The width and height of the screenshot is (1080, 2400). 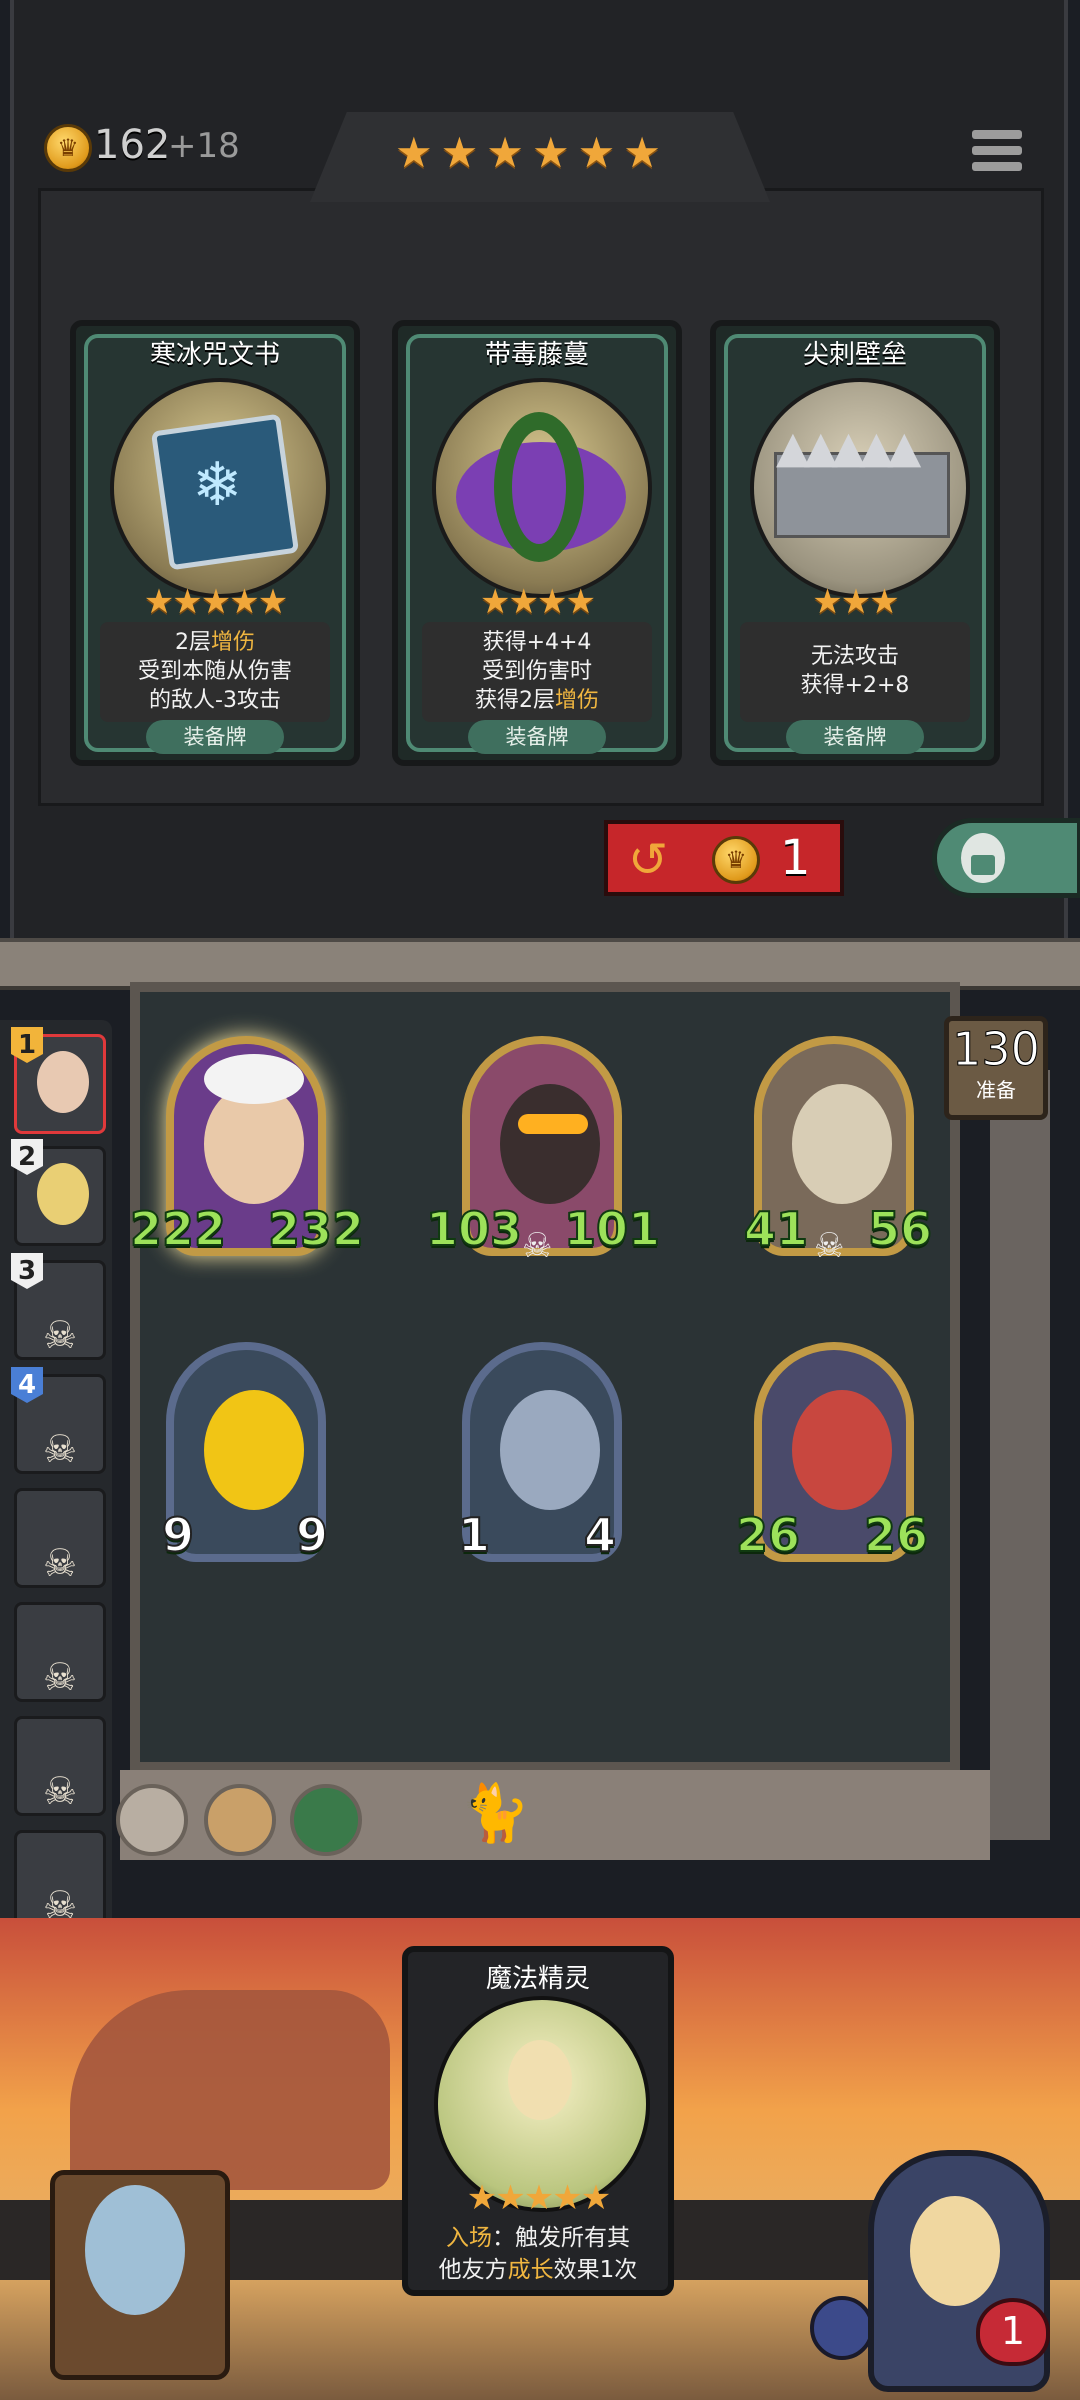 What do you see at coordinates (842, 2328) in the screenshot?
I see `shield-icon` at bounding box center [842, 2328].